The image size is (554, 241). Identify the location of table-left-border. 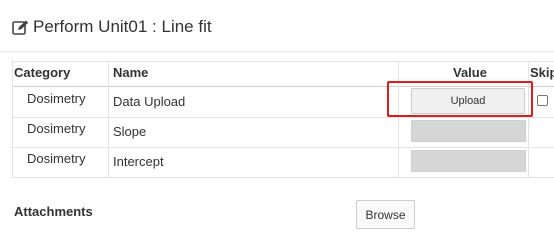
(12, 119).